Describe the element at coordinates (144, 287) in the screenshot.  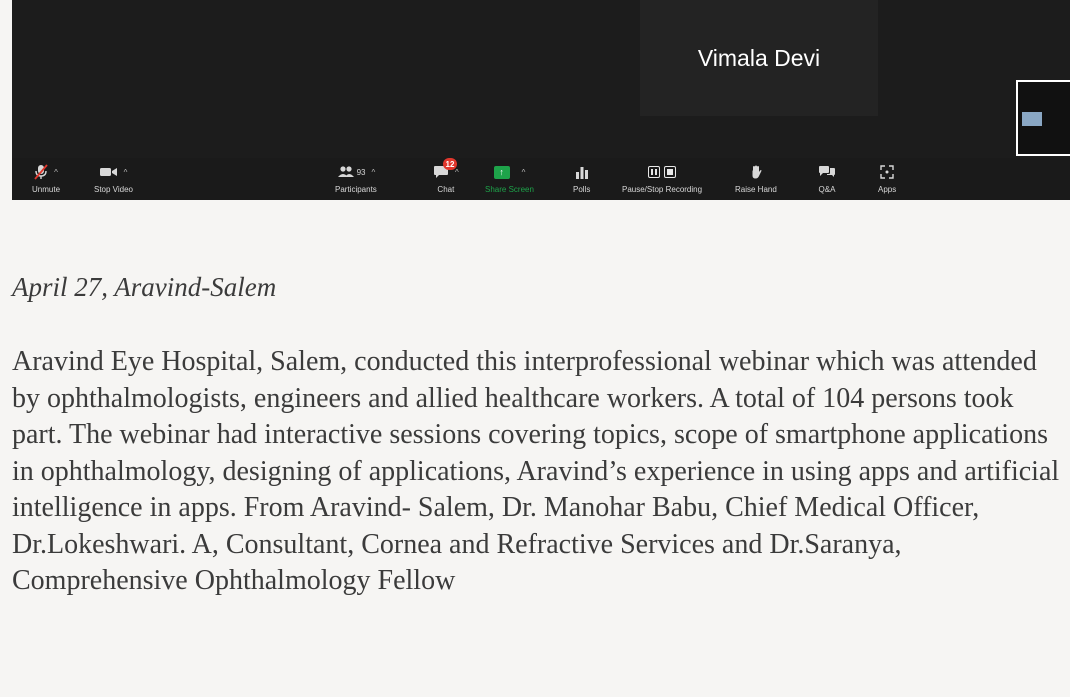
I see `image-caption: April 27, Aravind-Salem` at that location.